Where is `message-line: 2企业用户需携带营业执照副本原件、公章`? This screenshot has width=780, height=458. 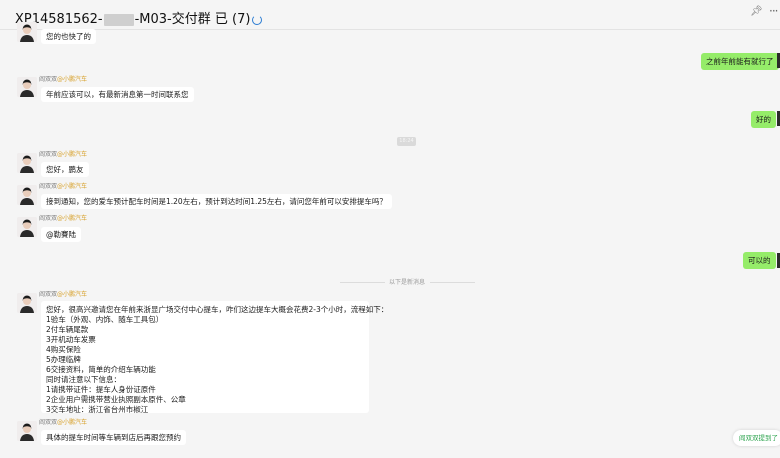 message-line: 2企业用户需携带营业执照副本原件、公章 is located at coordinates (116, 399).